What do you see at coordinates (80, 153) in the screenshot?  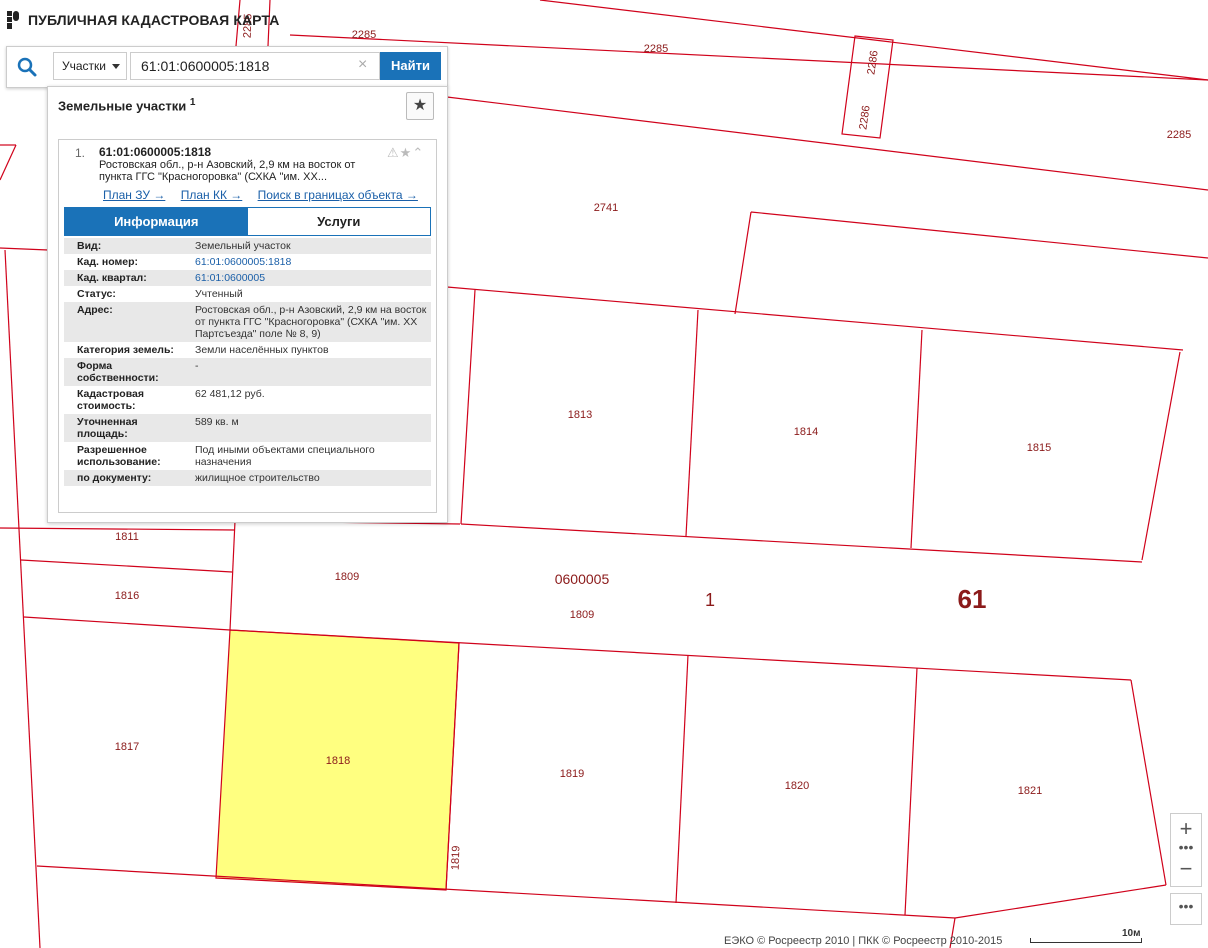 I see `result-index: 1.` at bounding box center [80, 153].